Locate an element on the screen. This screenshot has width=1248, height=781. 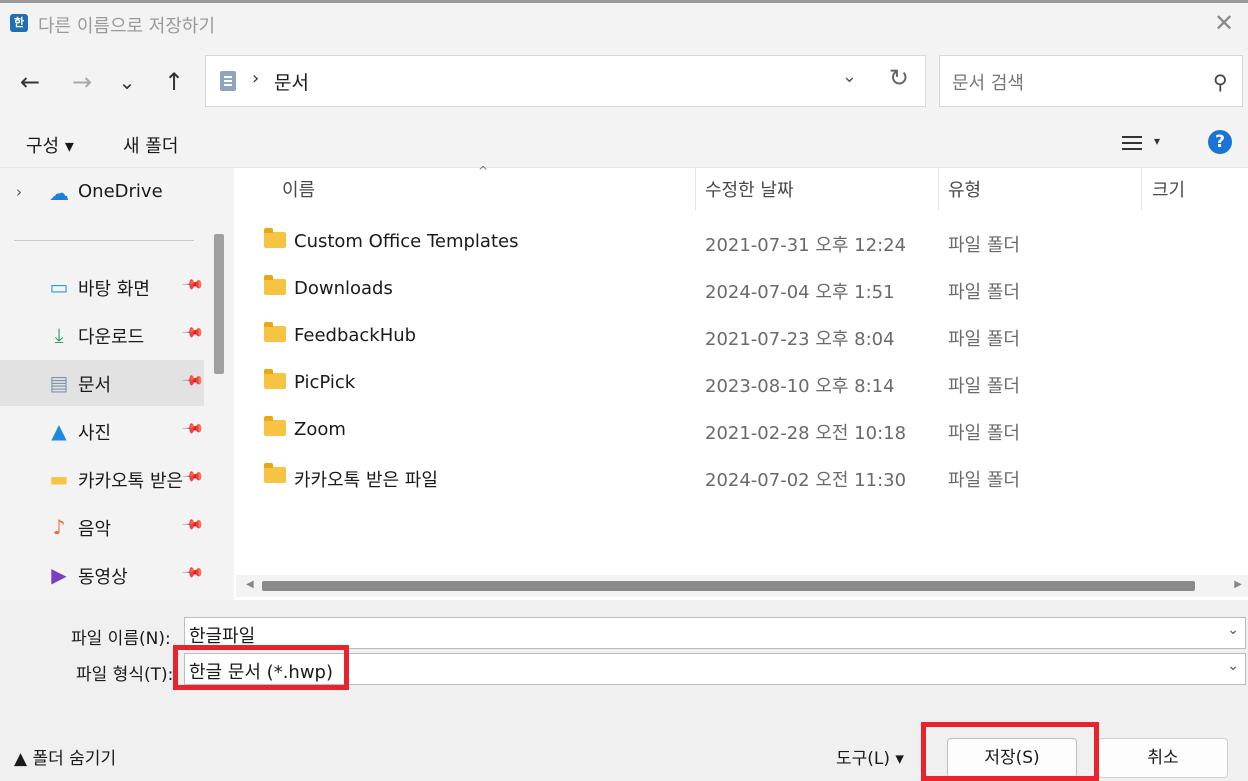
hide-folders-toggle: ▲ 폴더 숨기기 is located at coordinates (65, 756).